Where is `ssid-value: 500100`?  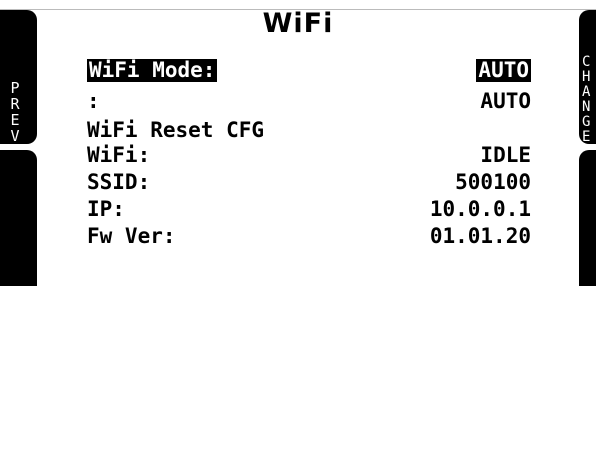
ssid-value: 500100 is located at coordinates (493, 182).